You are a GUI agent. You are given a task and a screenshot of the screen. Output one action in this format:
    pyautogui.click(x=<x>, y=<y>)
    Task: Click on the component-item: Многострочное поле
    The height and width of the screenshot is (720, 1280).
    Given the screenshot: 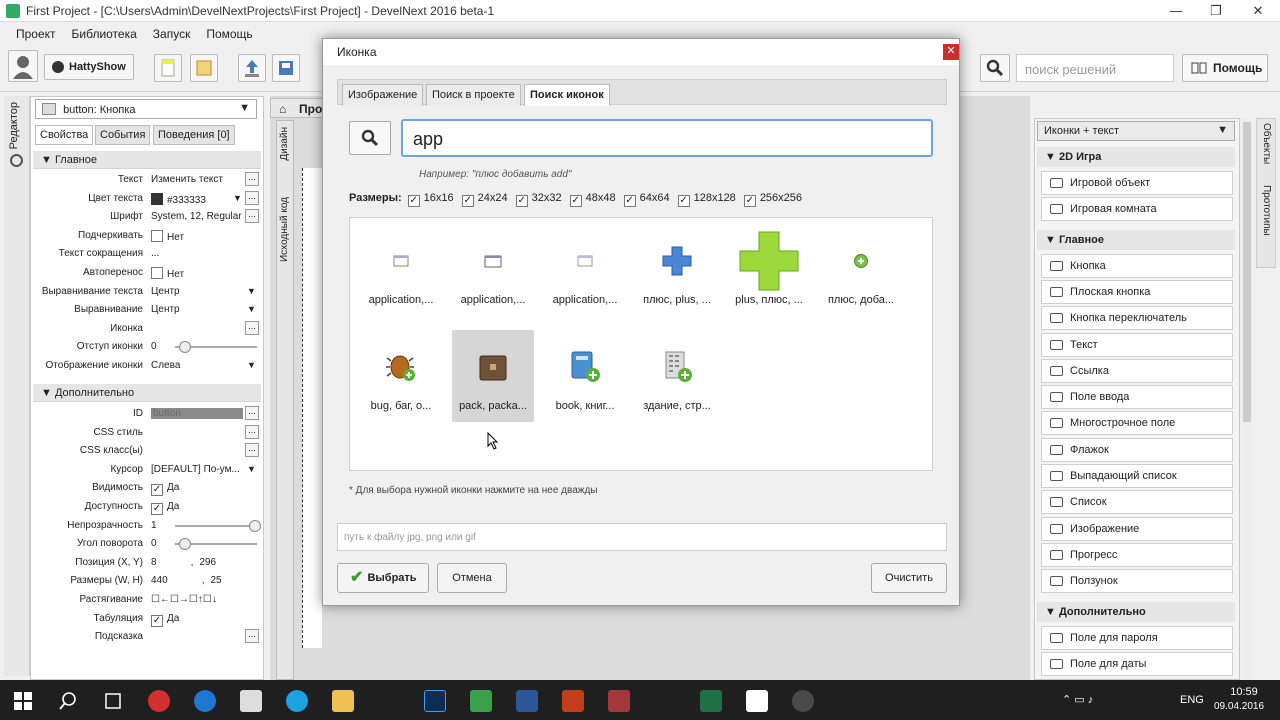 What is the action you would take?
    pyautogui.click(x=1137, y=423)
    